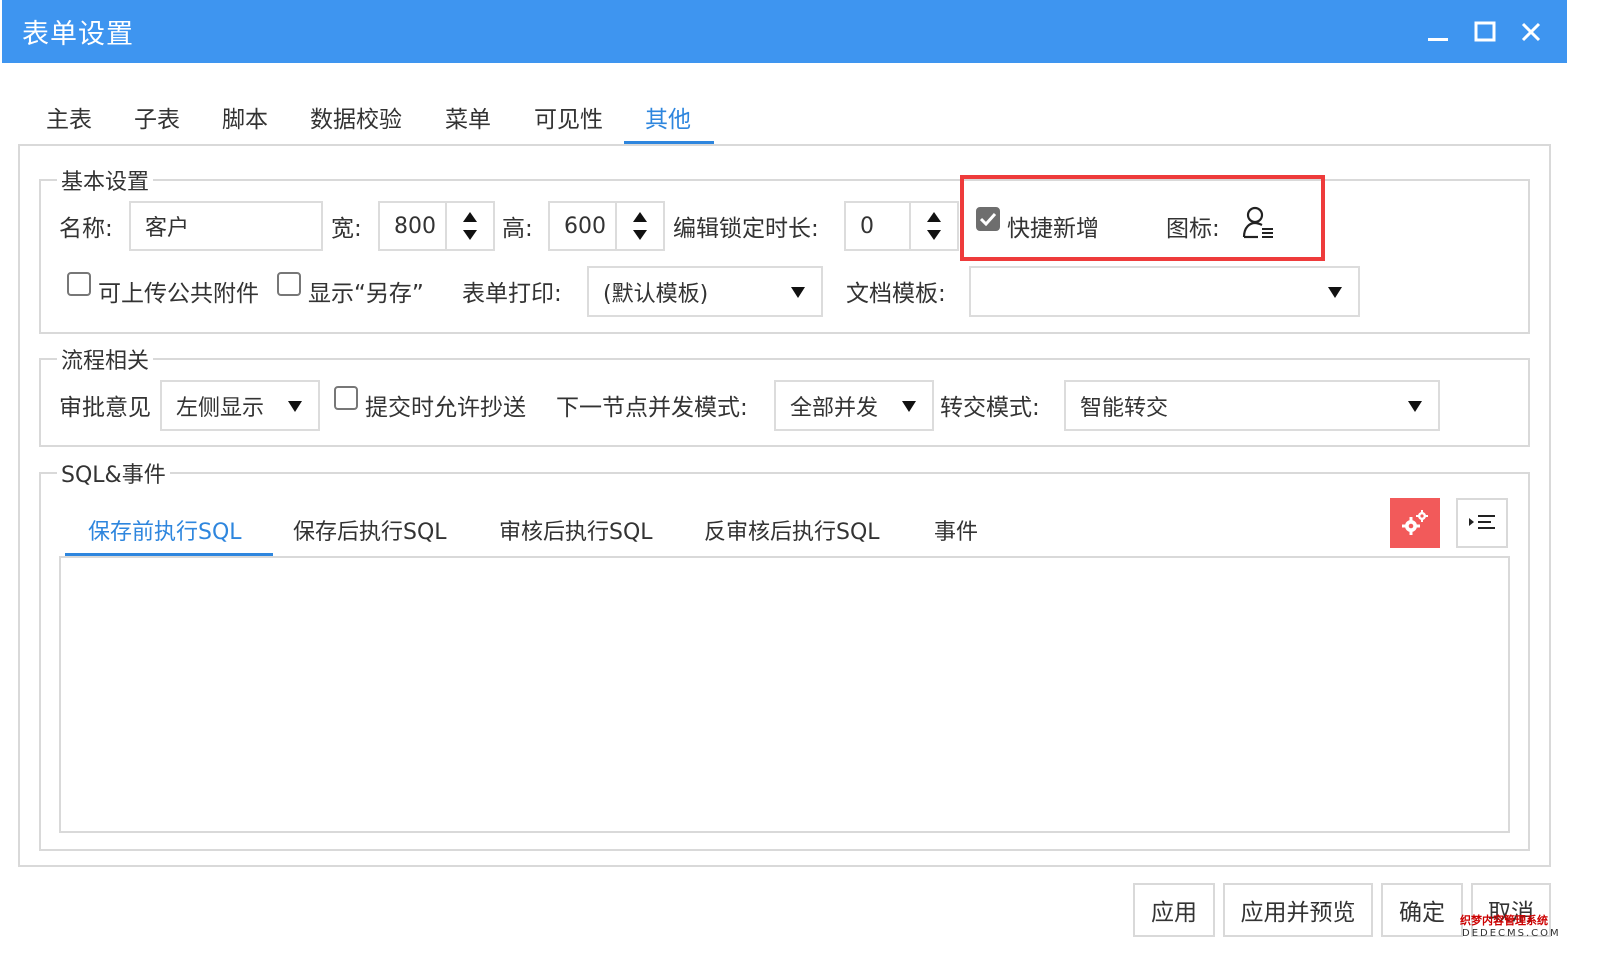  Describe the element at coordinates (346, 398) in the screenshot. I see `allow-cc-checkbox` at that location.